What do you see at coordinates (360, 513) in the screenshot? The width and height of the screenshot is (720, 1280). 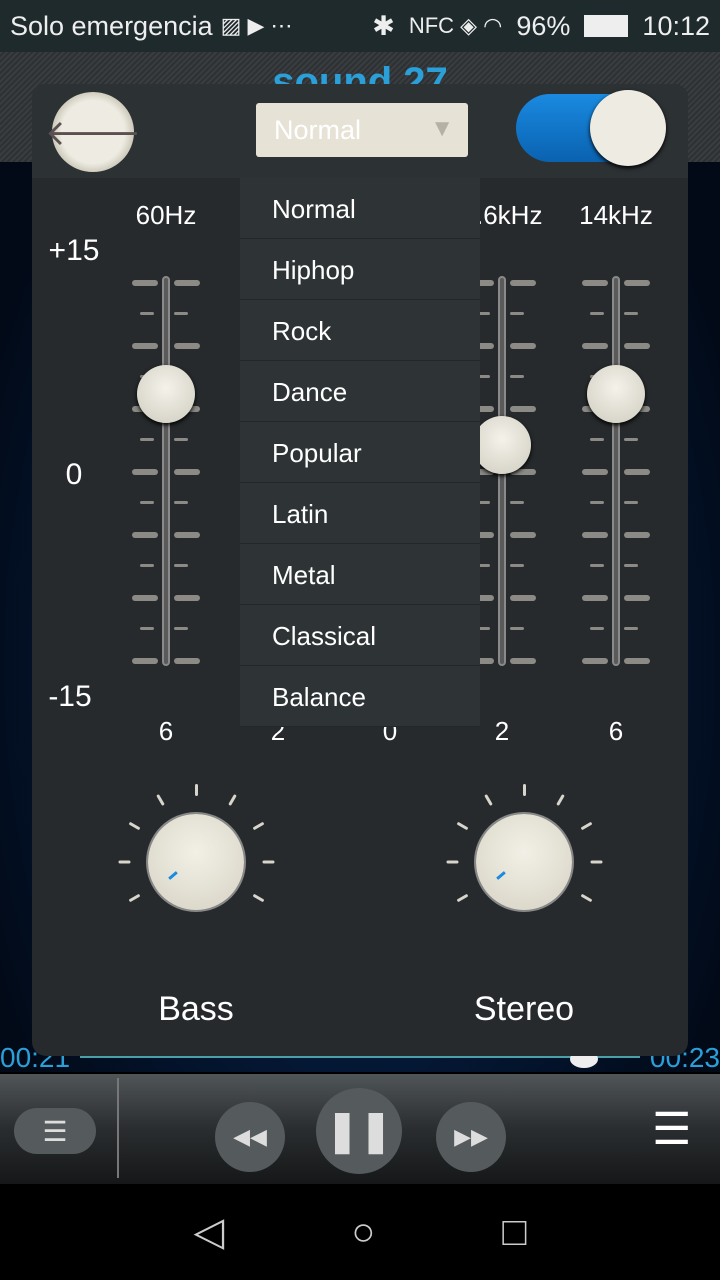 I see `preset-option: Latin` at bounding box center [360, 513].